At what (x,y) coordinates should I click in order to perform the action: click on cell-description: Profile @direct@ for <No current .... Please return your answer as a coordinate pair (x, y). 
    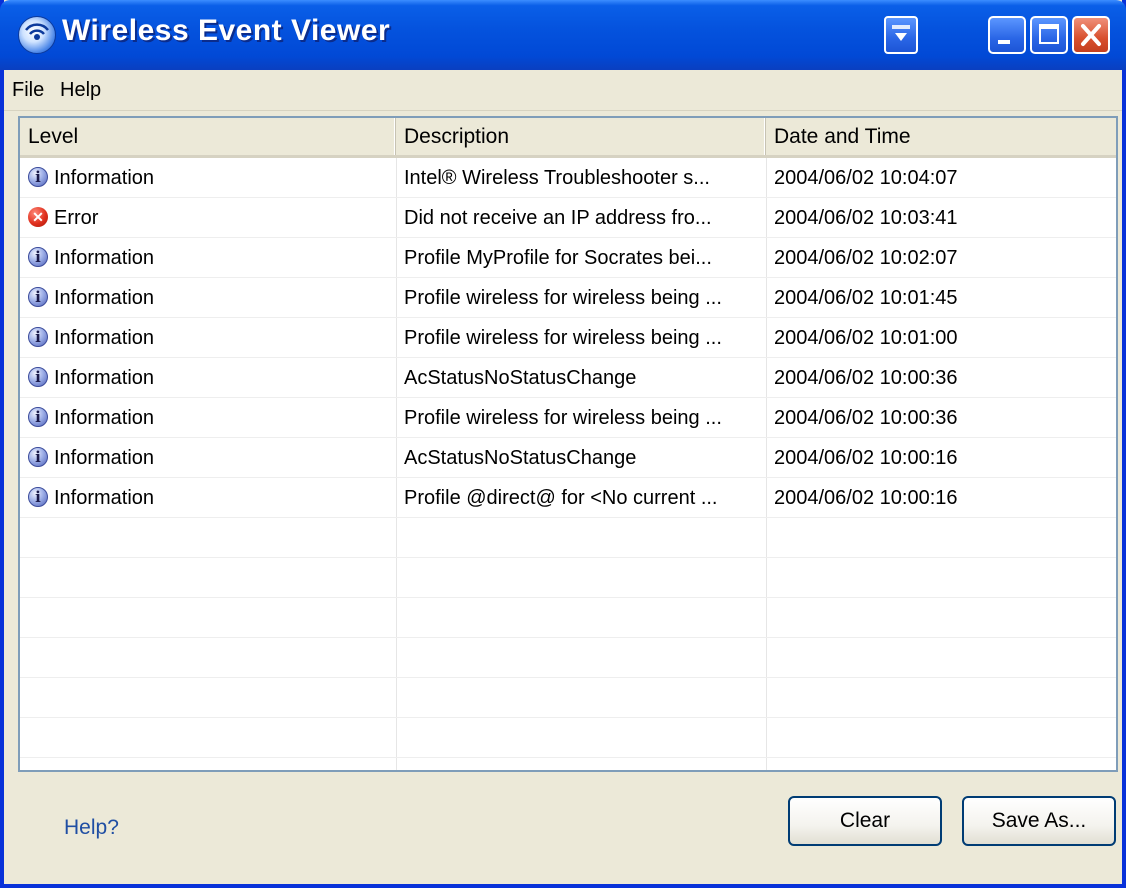
    Looking at the image, I should click on (561, 498).